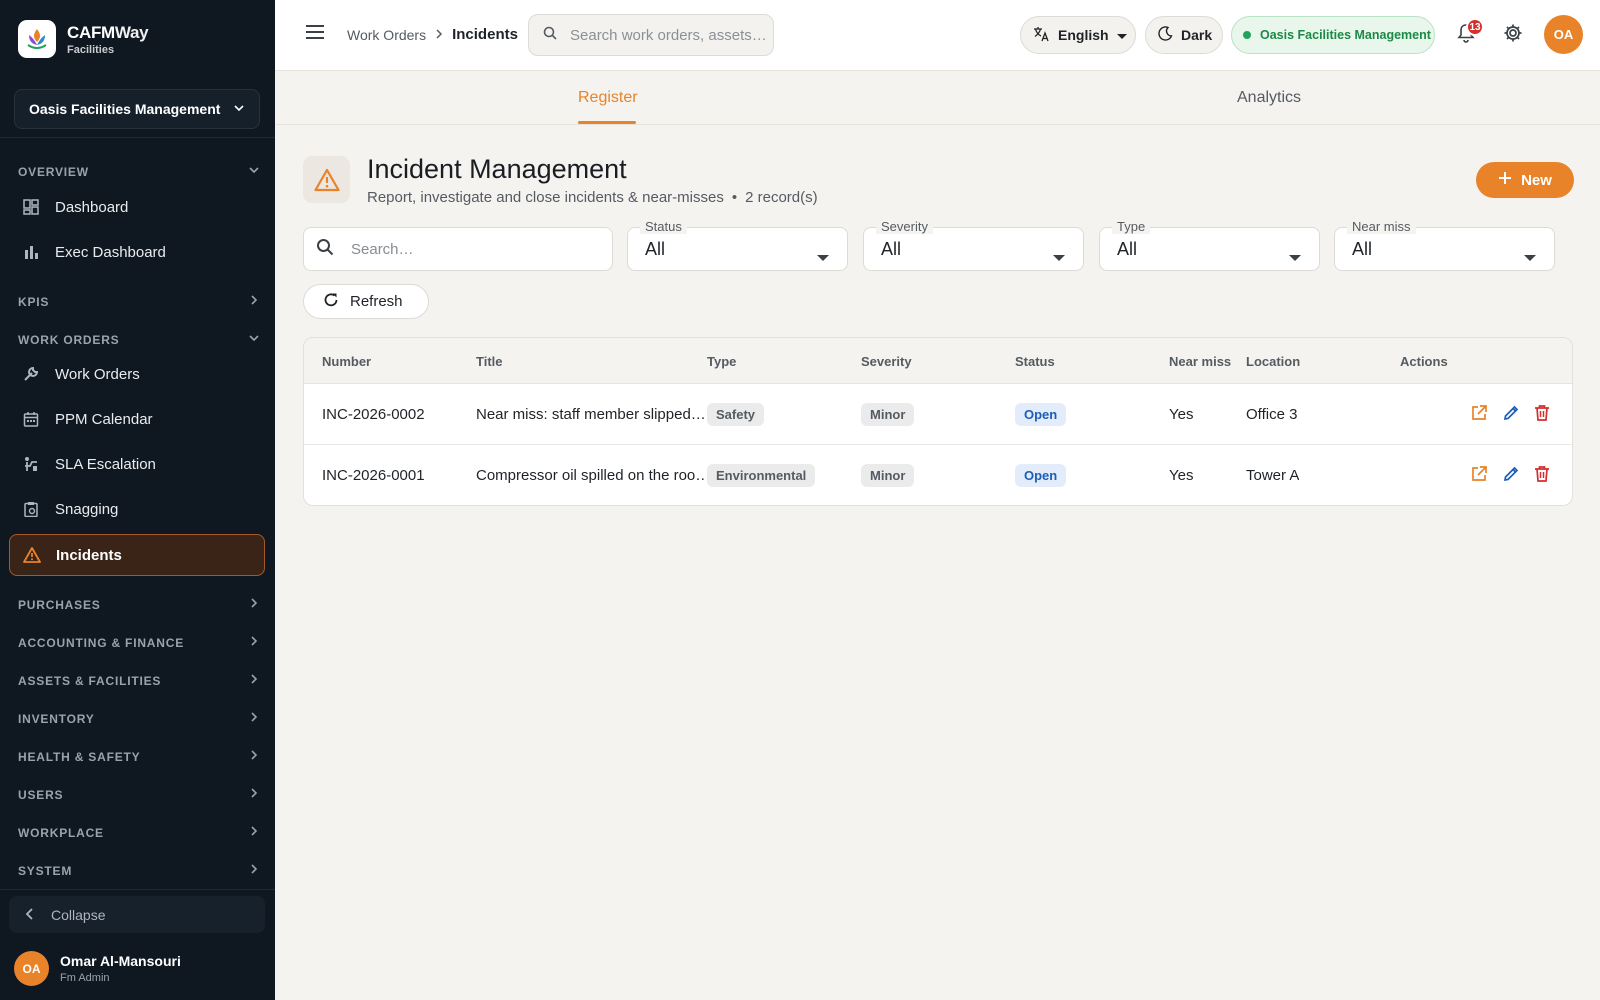  What do you see at coordinates (87, 509) in the screenshot?
I see `sidebar-item-label: Snagging` at bounding box center [87, 509].